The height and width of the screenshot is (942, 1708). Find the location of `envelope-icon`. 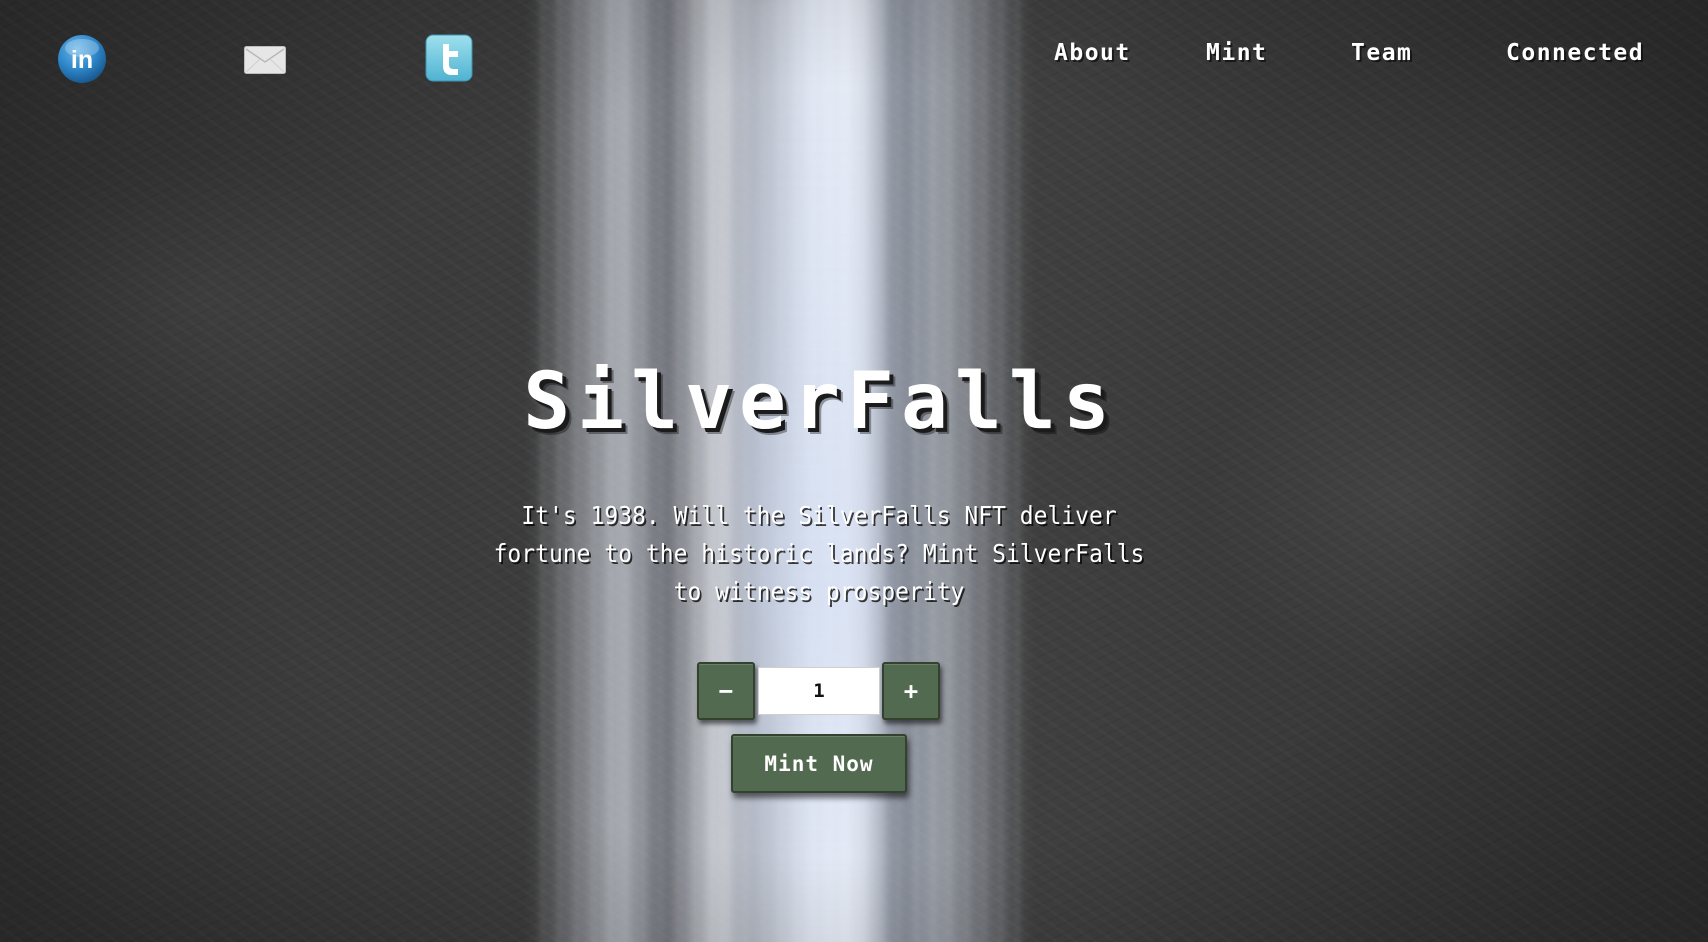

envelope-icon is located at coordinates (265, 60).